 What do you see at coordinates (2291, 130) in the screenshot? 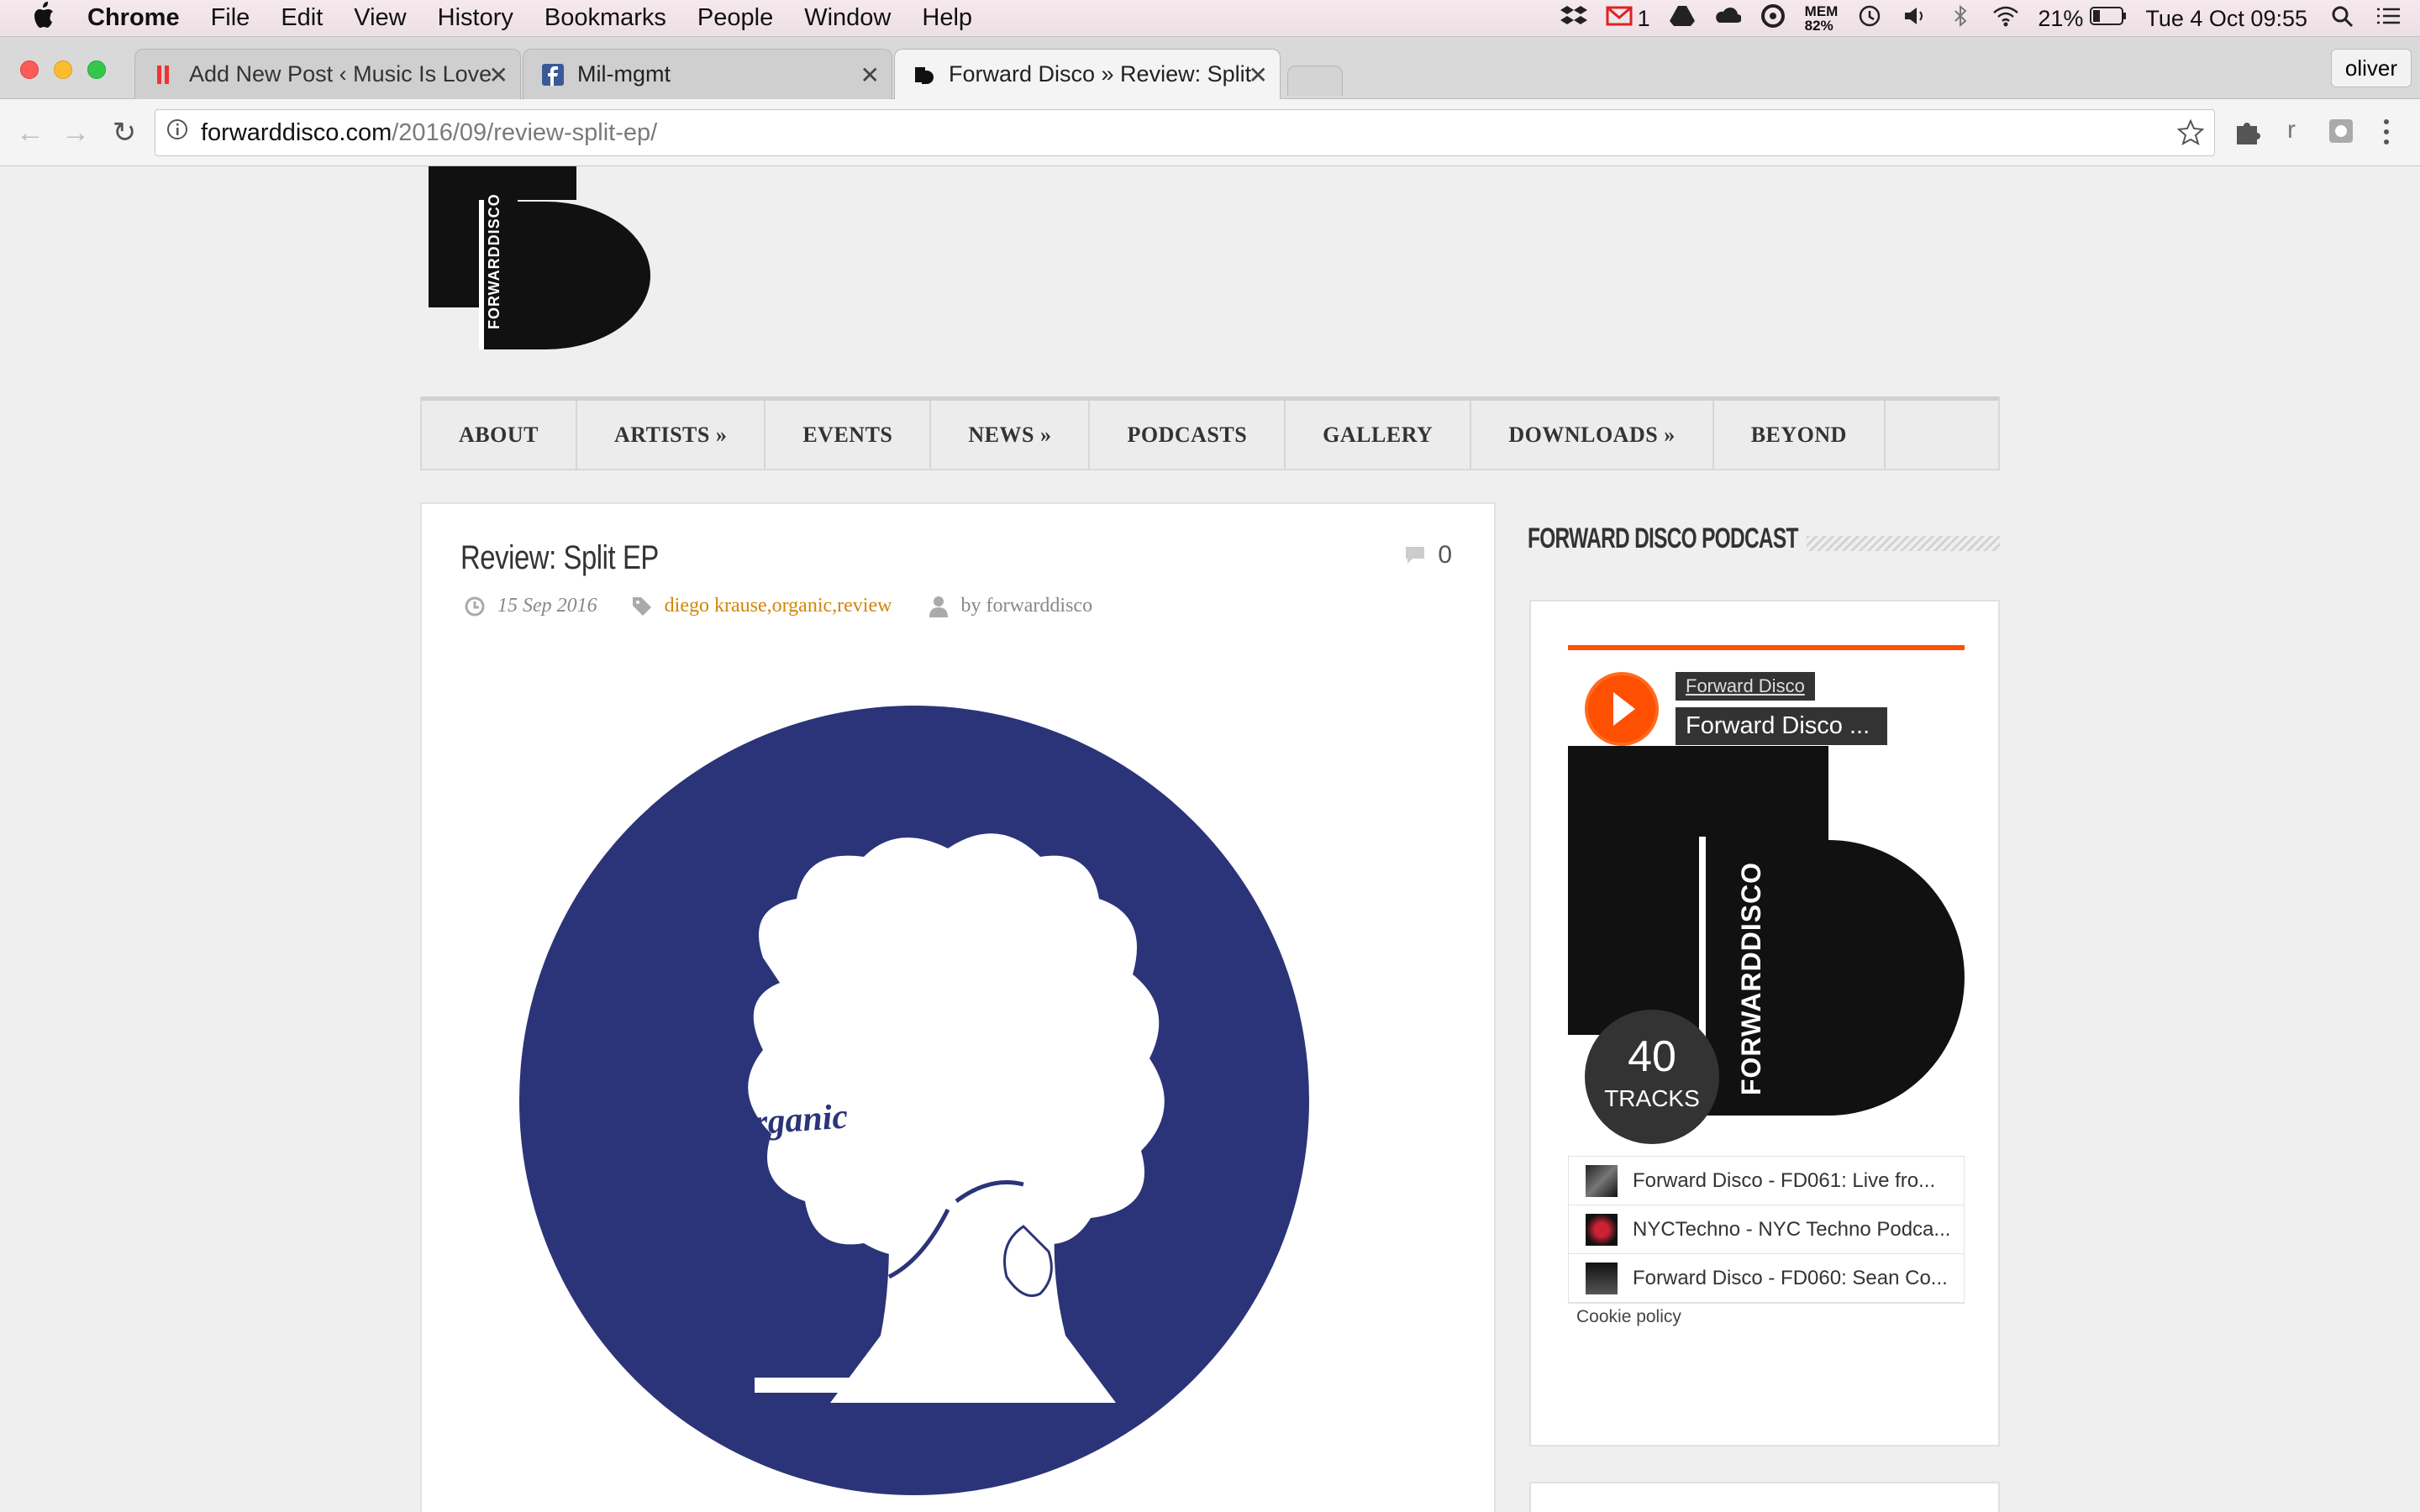
I see `extension-r-icon: r` at bounding box center [2291, 130].